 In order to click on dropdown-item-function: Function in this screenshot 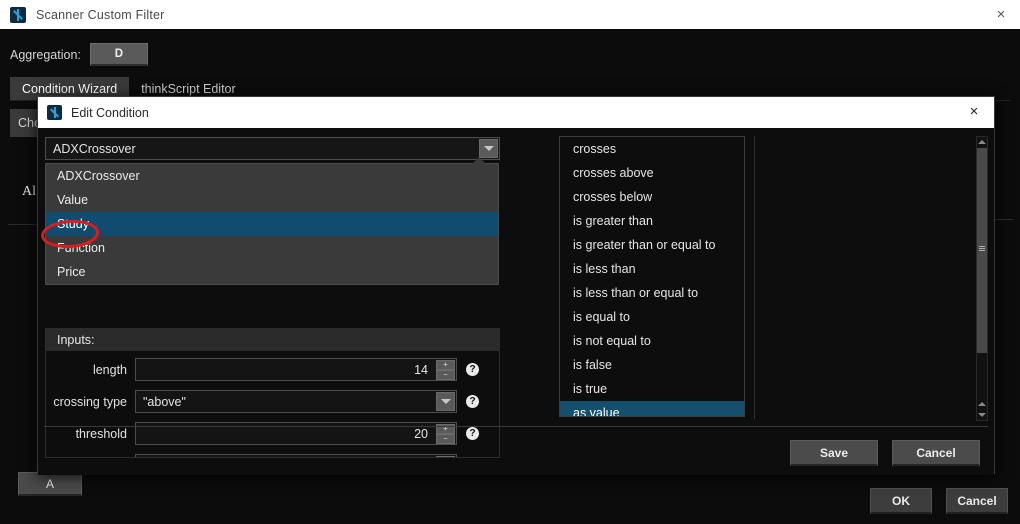, I will do `click(272, 248)`.